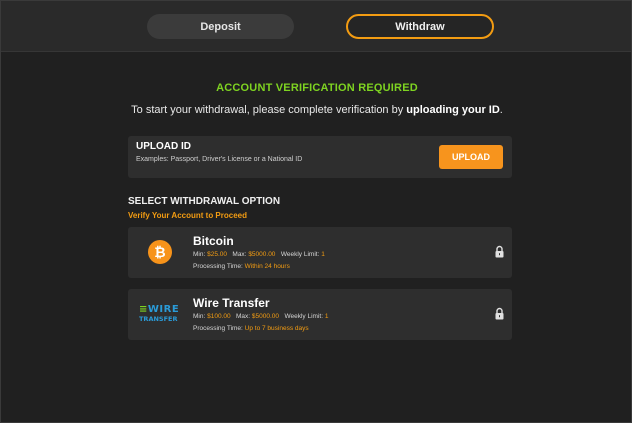 This screenshot has height=423, width=632. What do you see at coordinates (231, 303) in the screenshot?
I see `option-name: Wire Transfer` at bounding box center [231, 303].